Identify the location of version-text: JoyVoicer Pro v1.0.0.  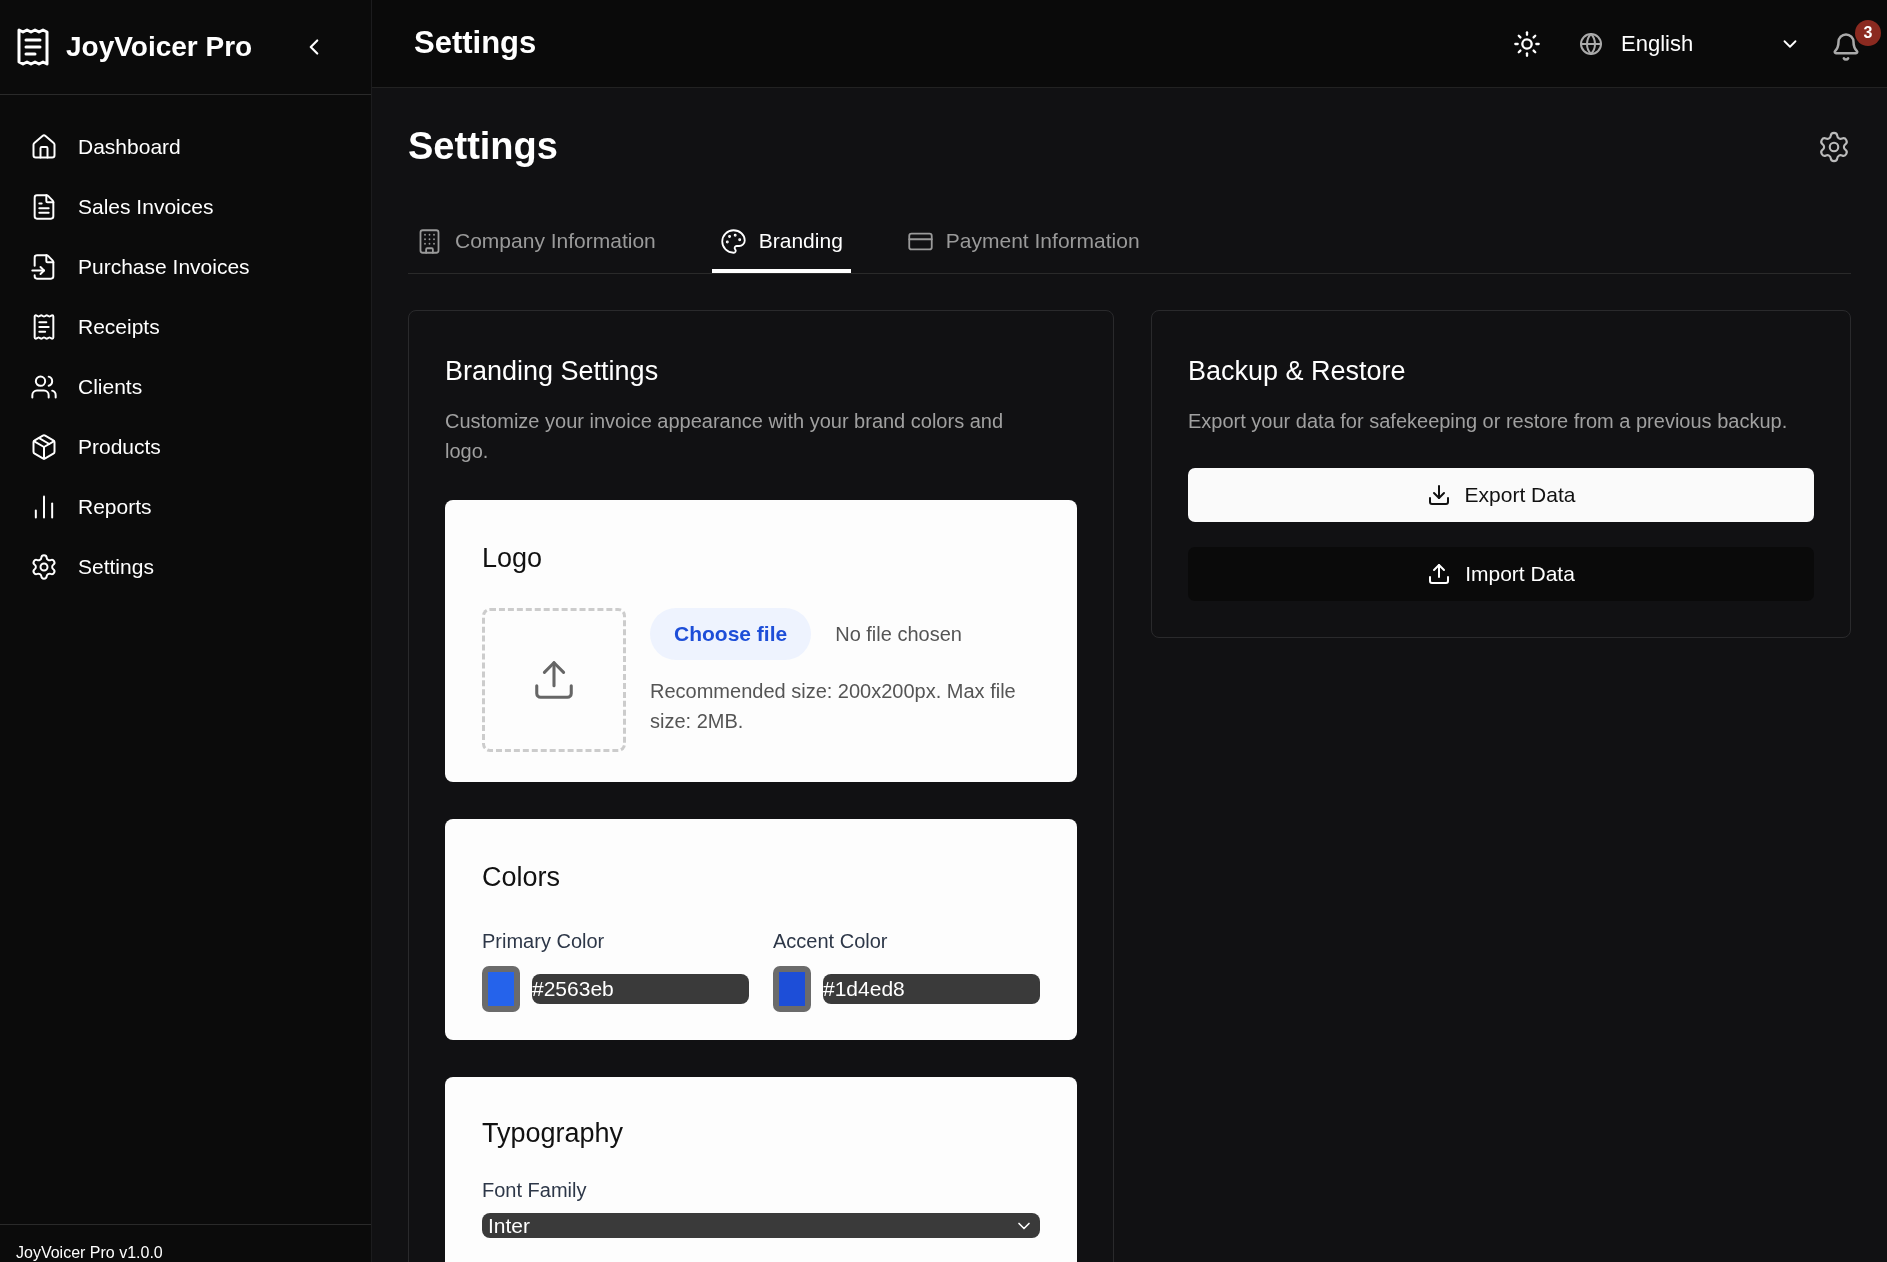
(89, 1253).